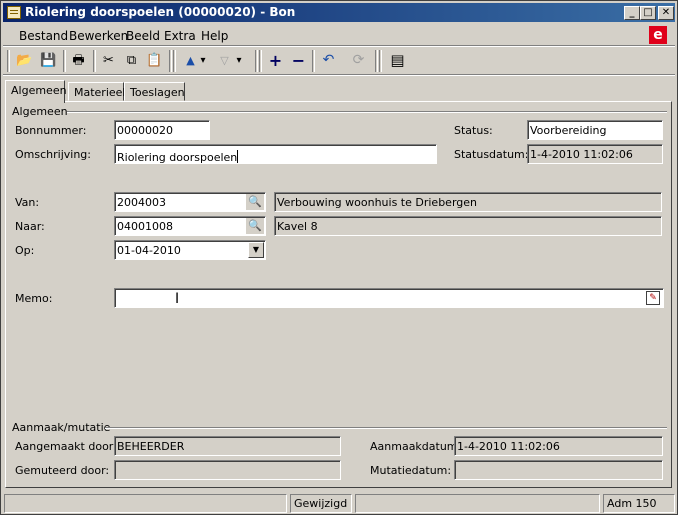 The width and height of the screenshot is (678, 515). What do you see at coordinates (411, 470) in the screenshot?
I see `modified-date-label: Mutatiedatum:` at bounding box center [411, 470].